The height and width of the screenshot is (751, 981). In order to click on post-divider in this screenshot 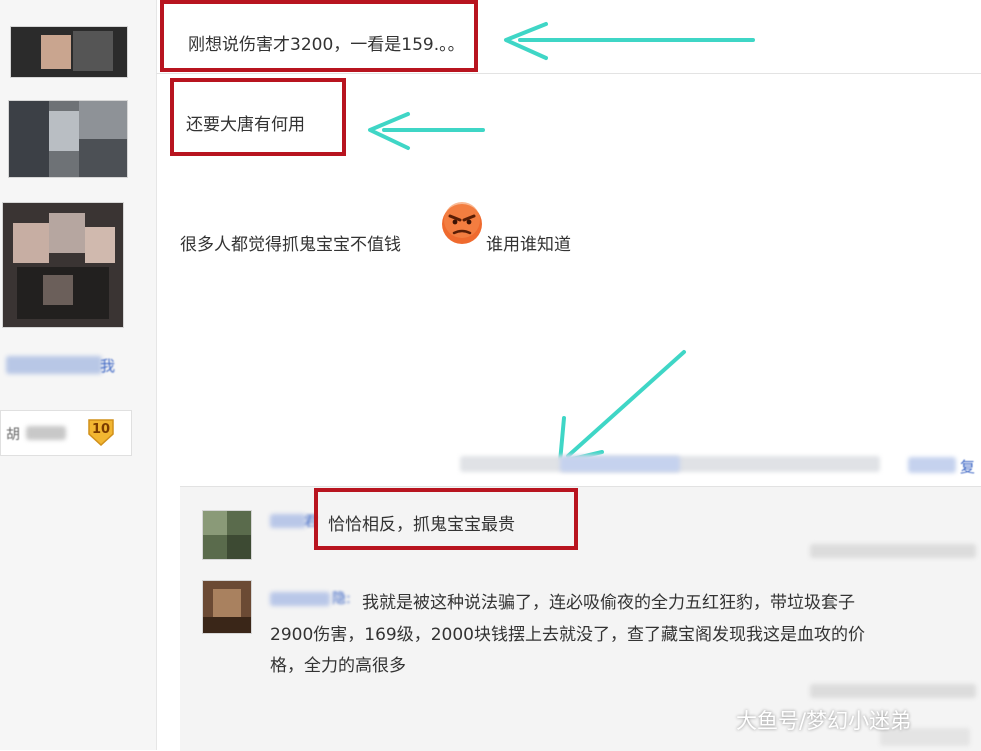, I will do `click(568, 73)`.